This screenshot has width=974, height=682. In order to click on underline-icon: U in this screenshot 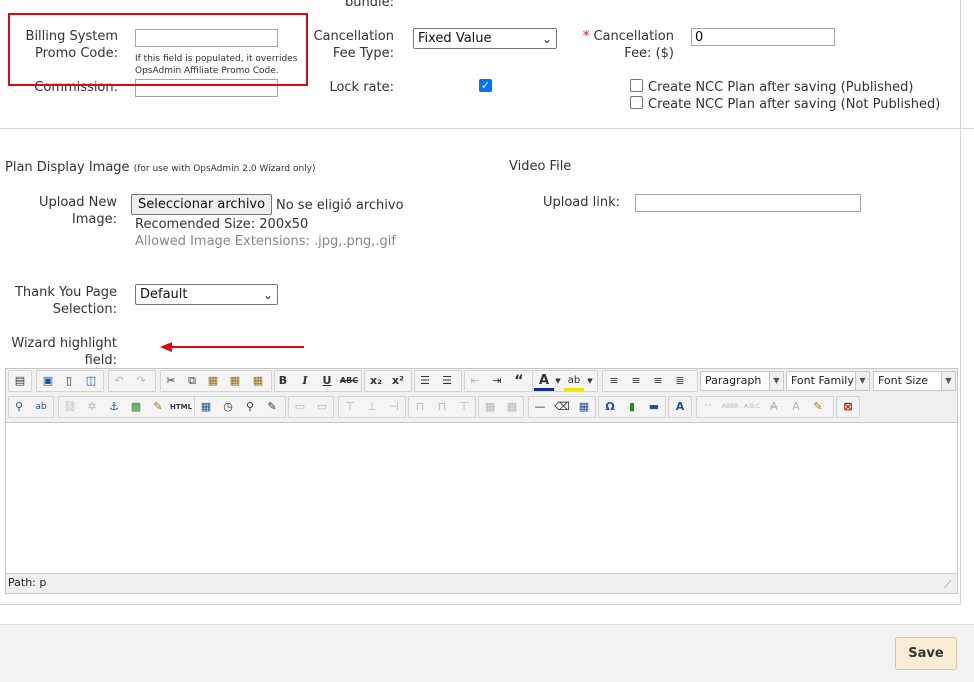, I will do `click(327, 381)`.